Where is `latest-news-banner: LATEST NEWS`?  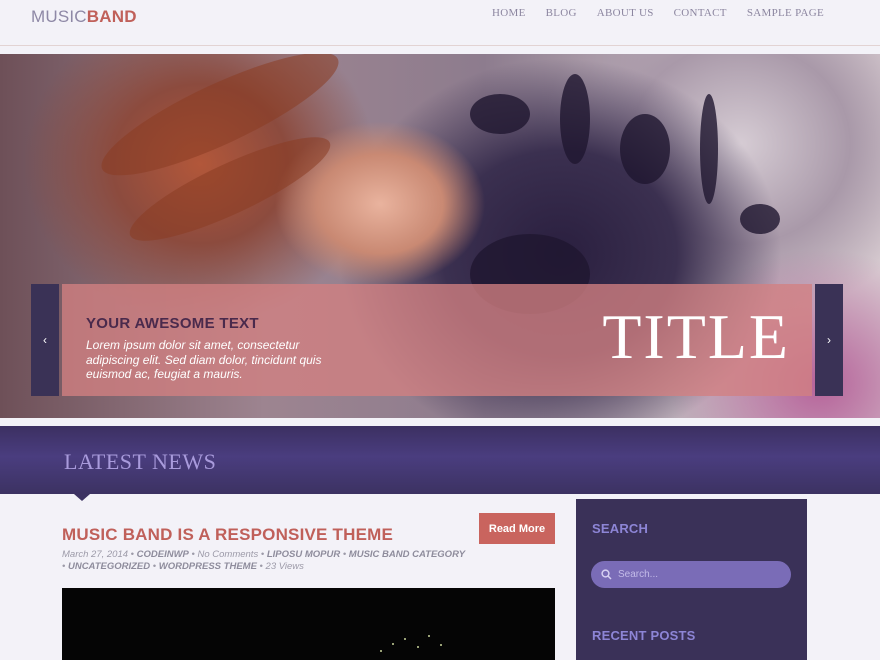 latest-news-banner: LATEST NEWS is located at coordinates (440, 460).